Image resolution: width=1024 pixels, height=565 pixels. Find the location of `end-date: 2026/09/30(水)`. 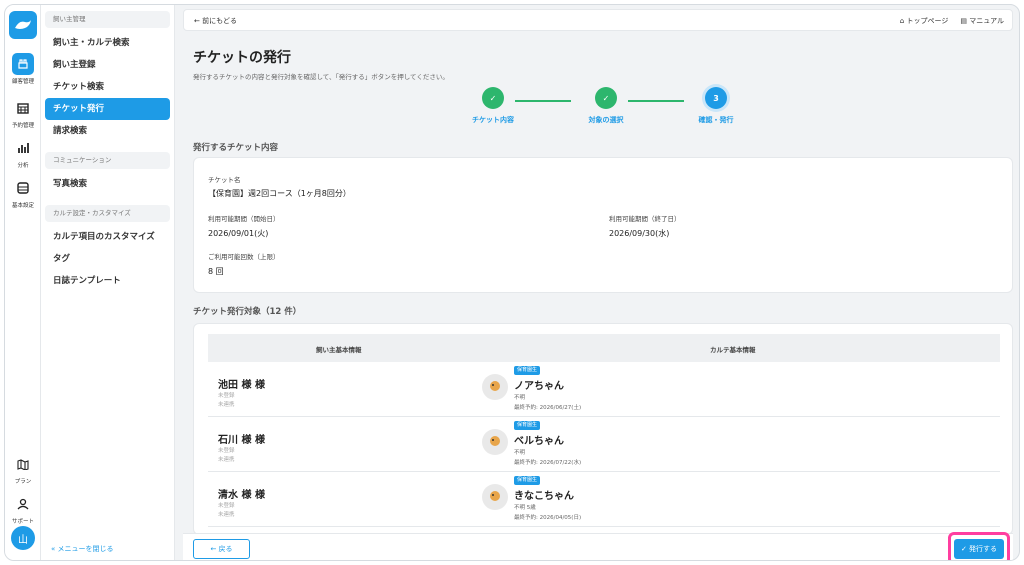

end-date: 2026/09/30(水) is located at coordinates (639, 233).